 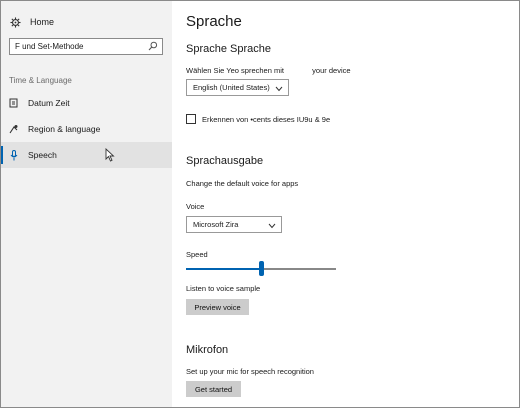 I want to click on speech-language-dropdown: English (United States), so click(x=237, y=87).